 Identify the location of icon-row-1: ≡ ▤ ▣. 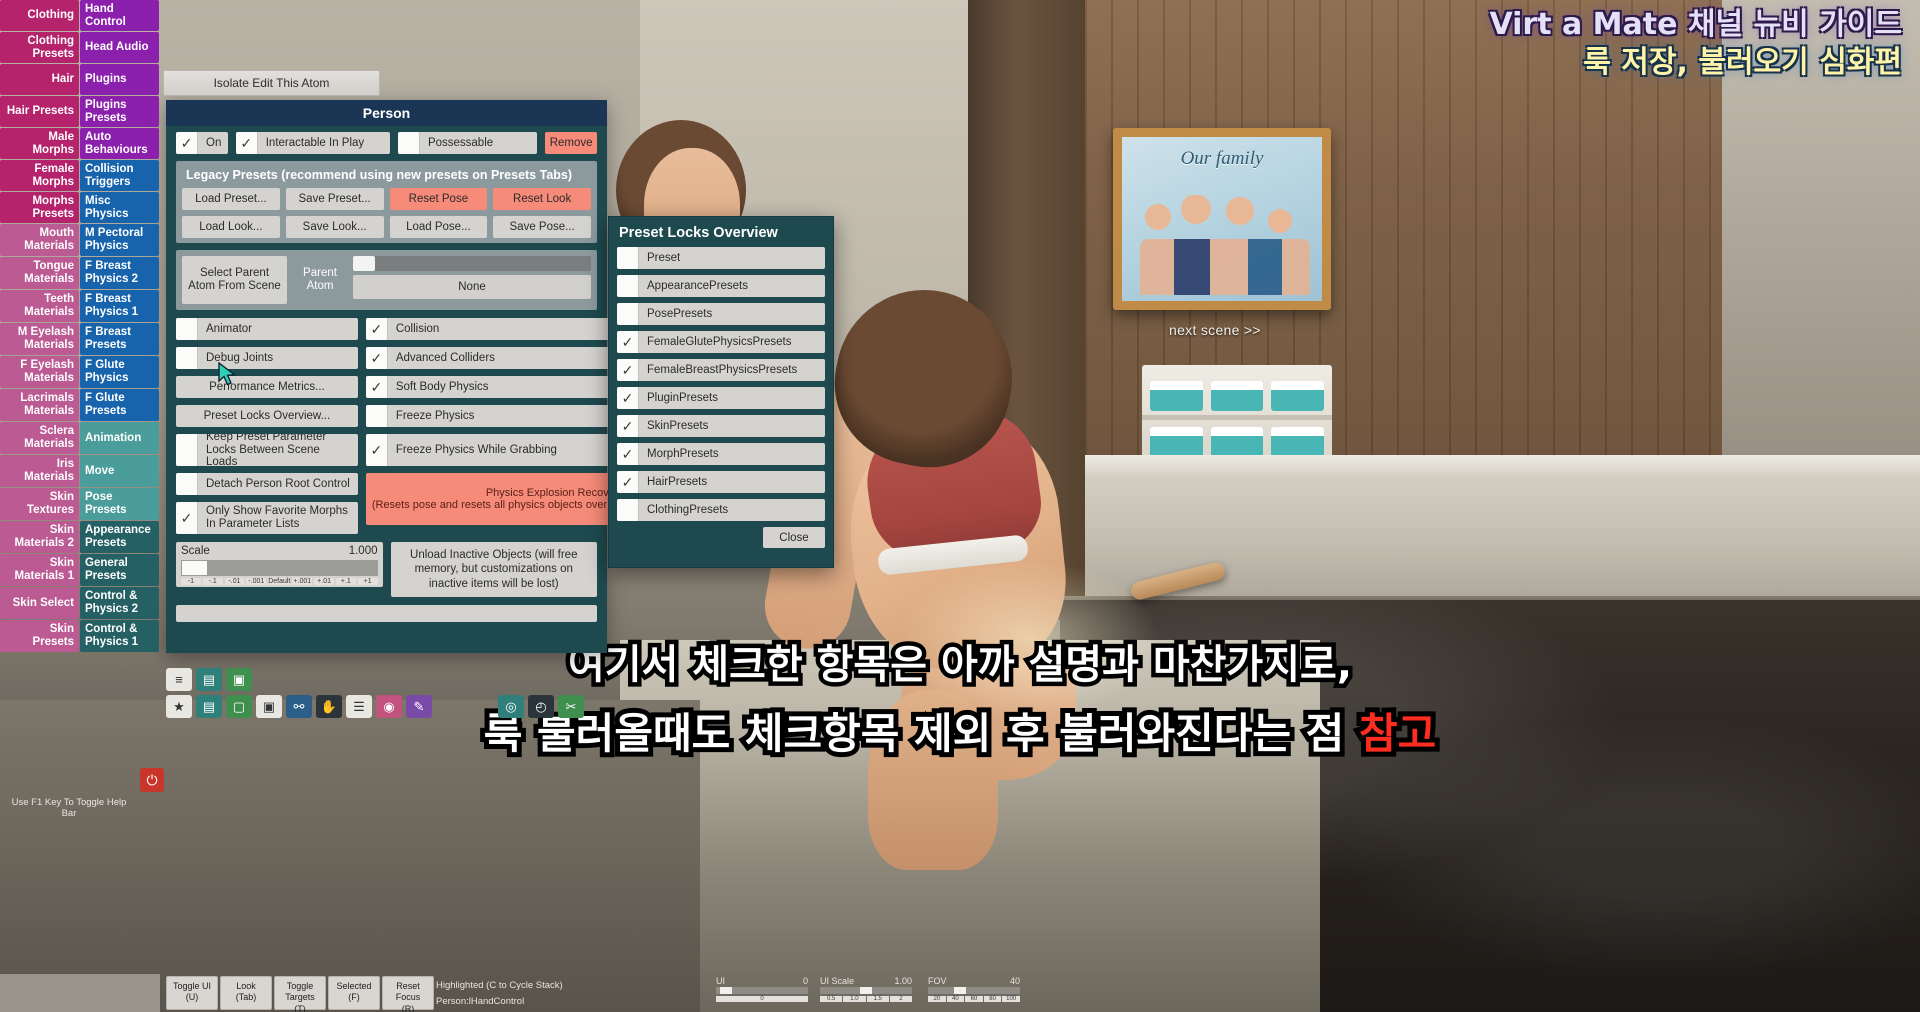
(389, 679).